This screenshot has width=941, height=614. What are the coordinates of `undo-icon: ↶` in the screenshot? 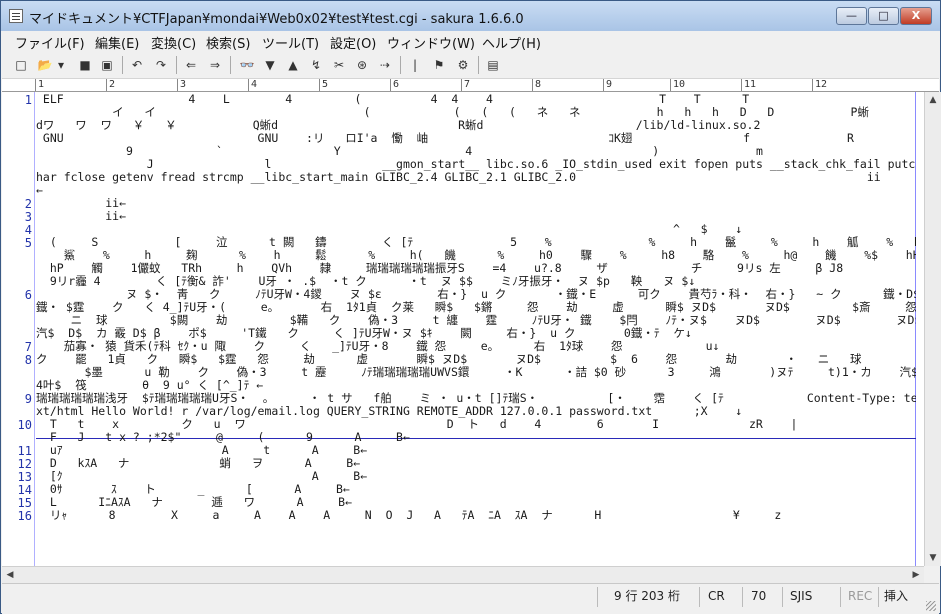 It's located at (137, 65).